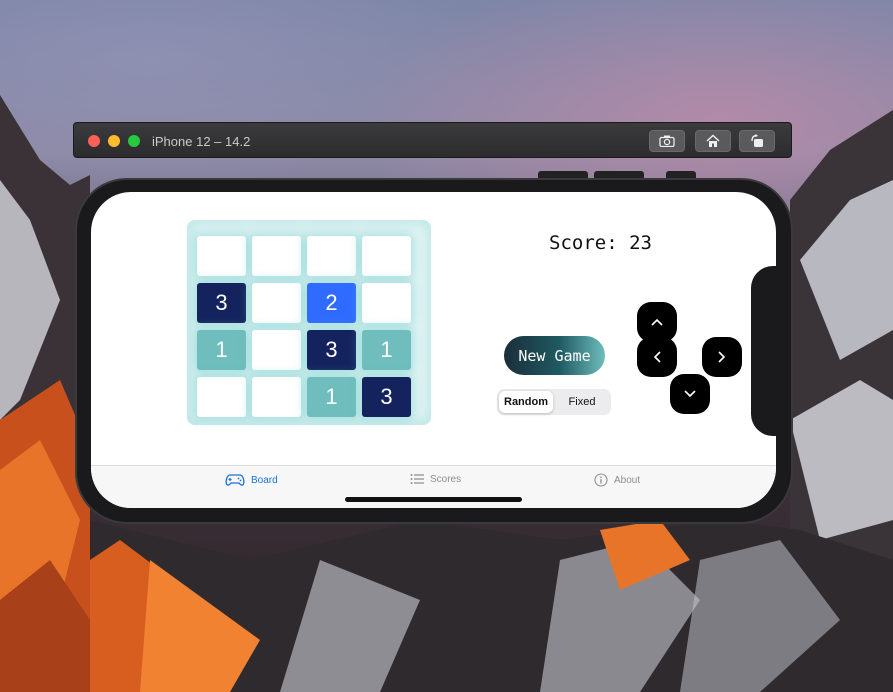 This screenshot has height=692, width=893. I want to click on score-label: Score: 23, so click(600, 243).